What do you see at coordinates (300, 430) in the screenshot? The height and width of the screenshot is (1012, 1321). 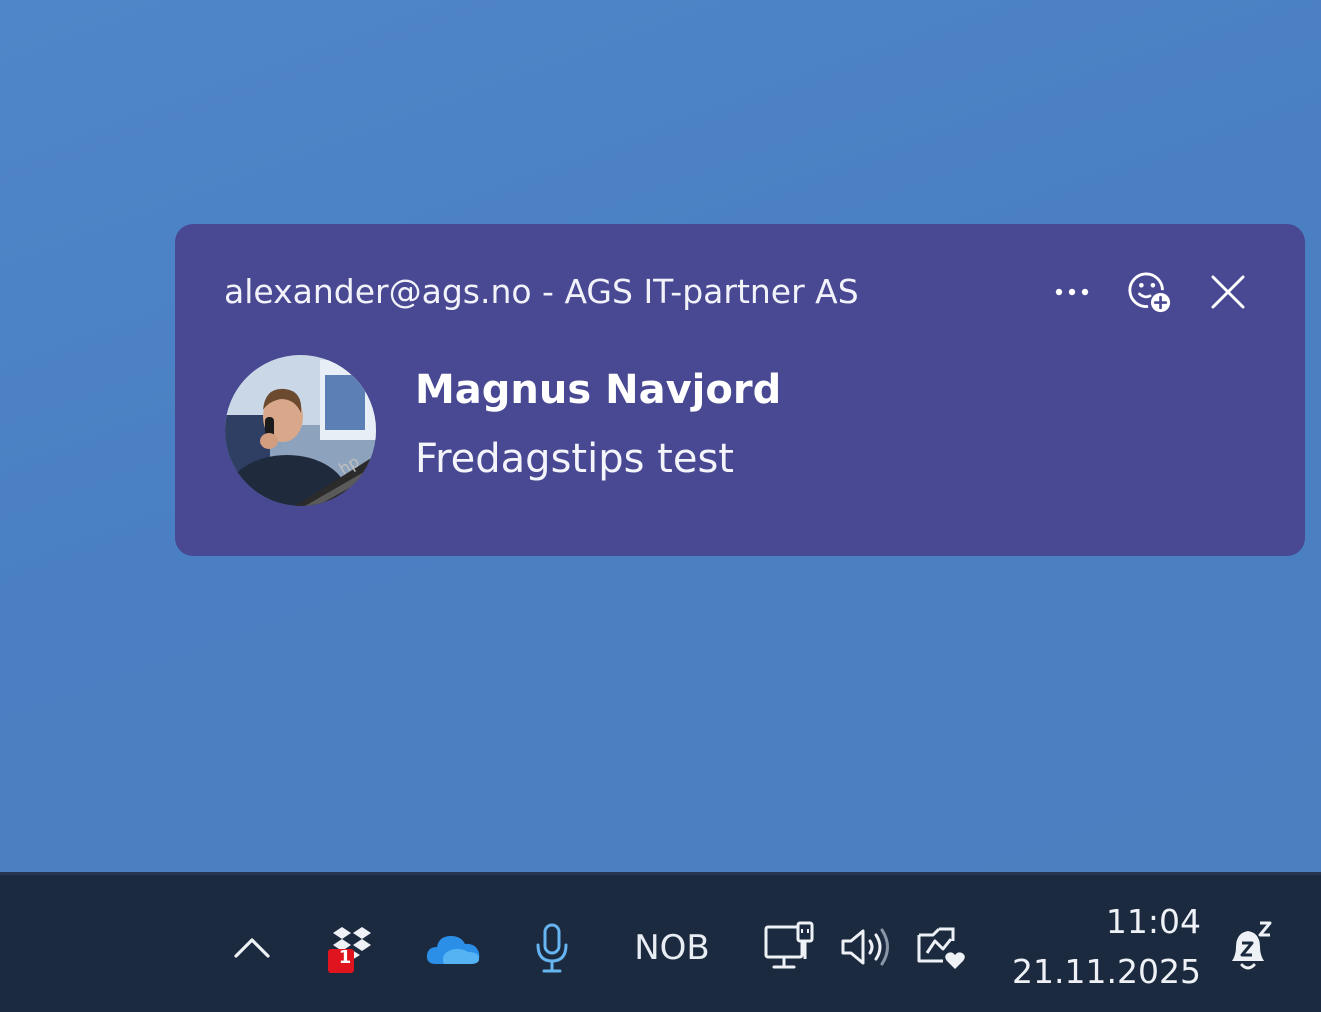 I see `sender-avatar: hp` at bounding box center [300, 430].